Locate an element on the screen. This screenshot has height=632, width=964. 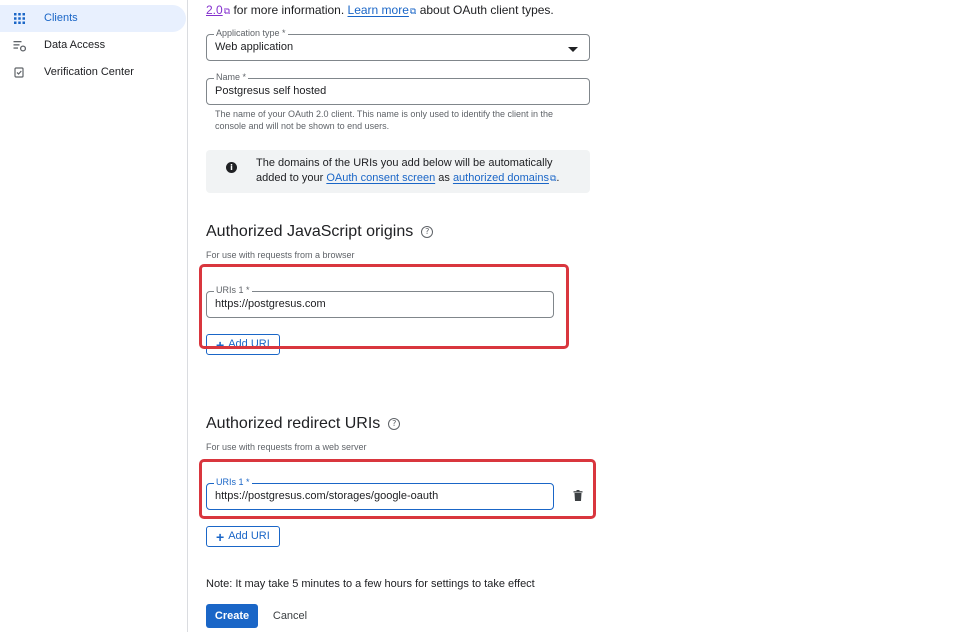
sidebar-item-verification-center: Verification Center is located at coordinates (93, 72).